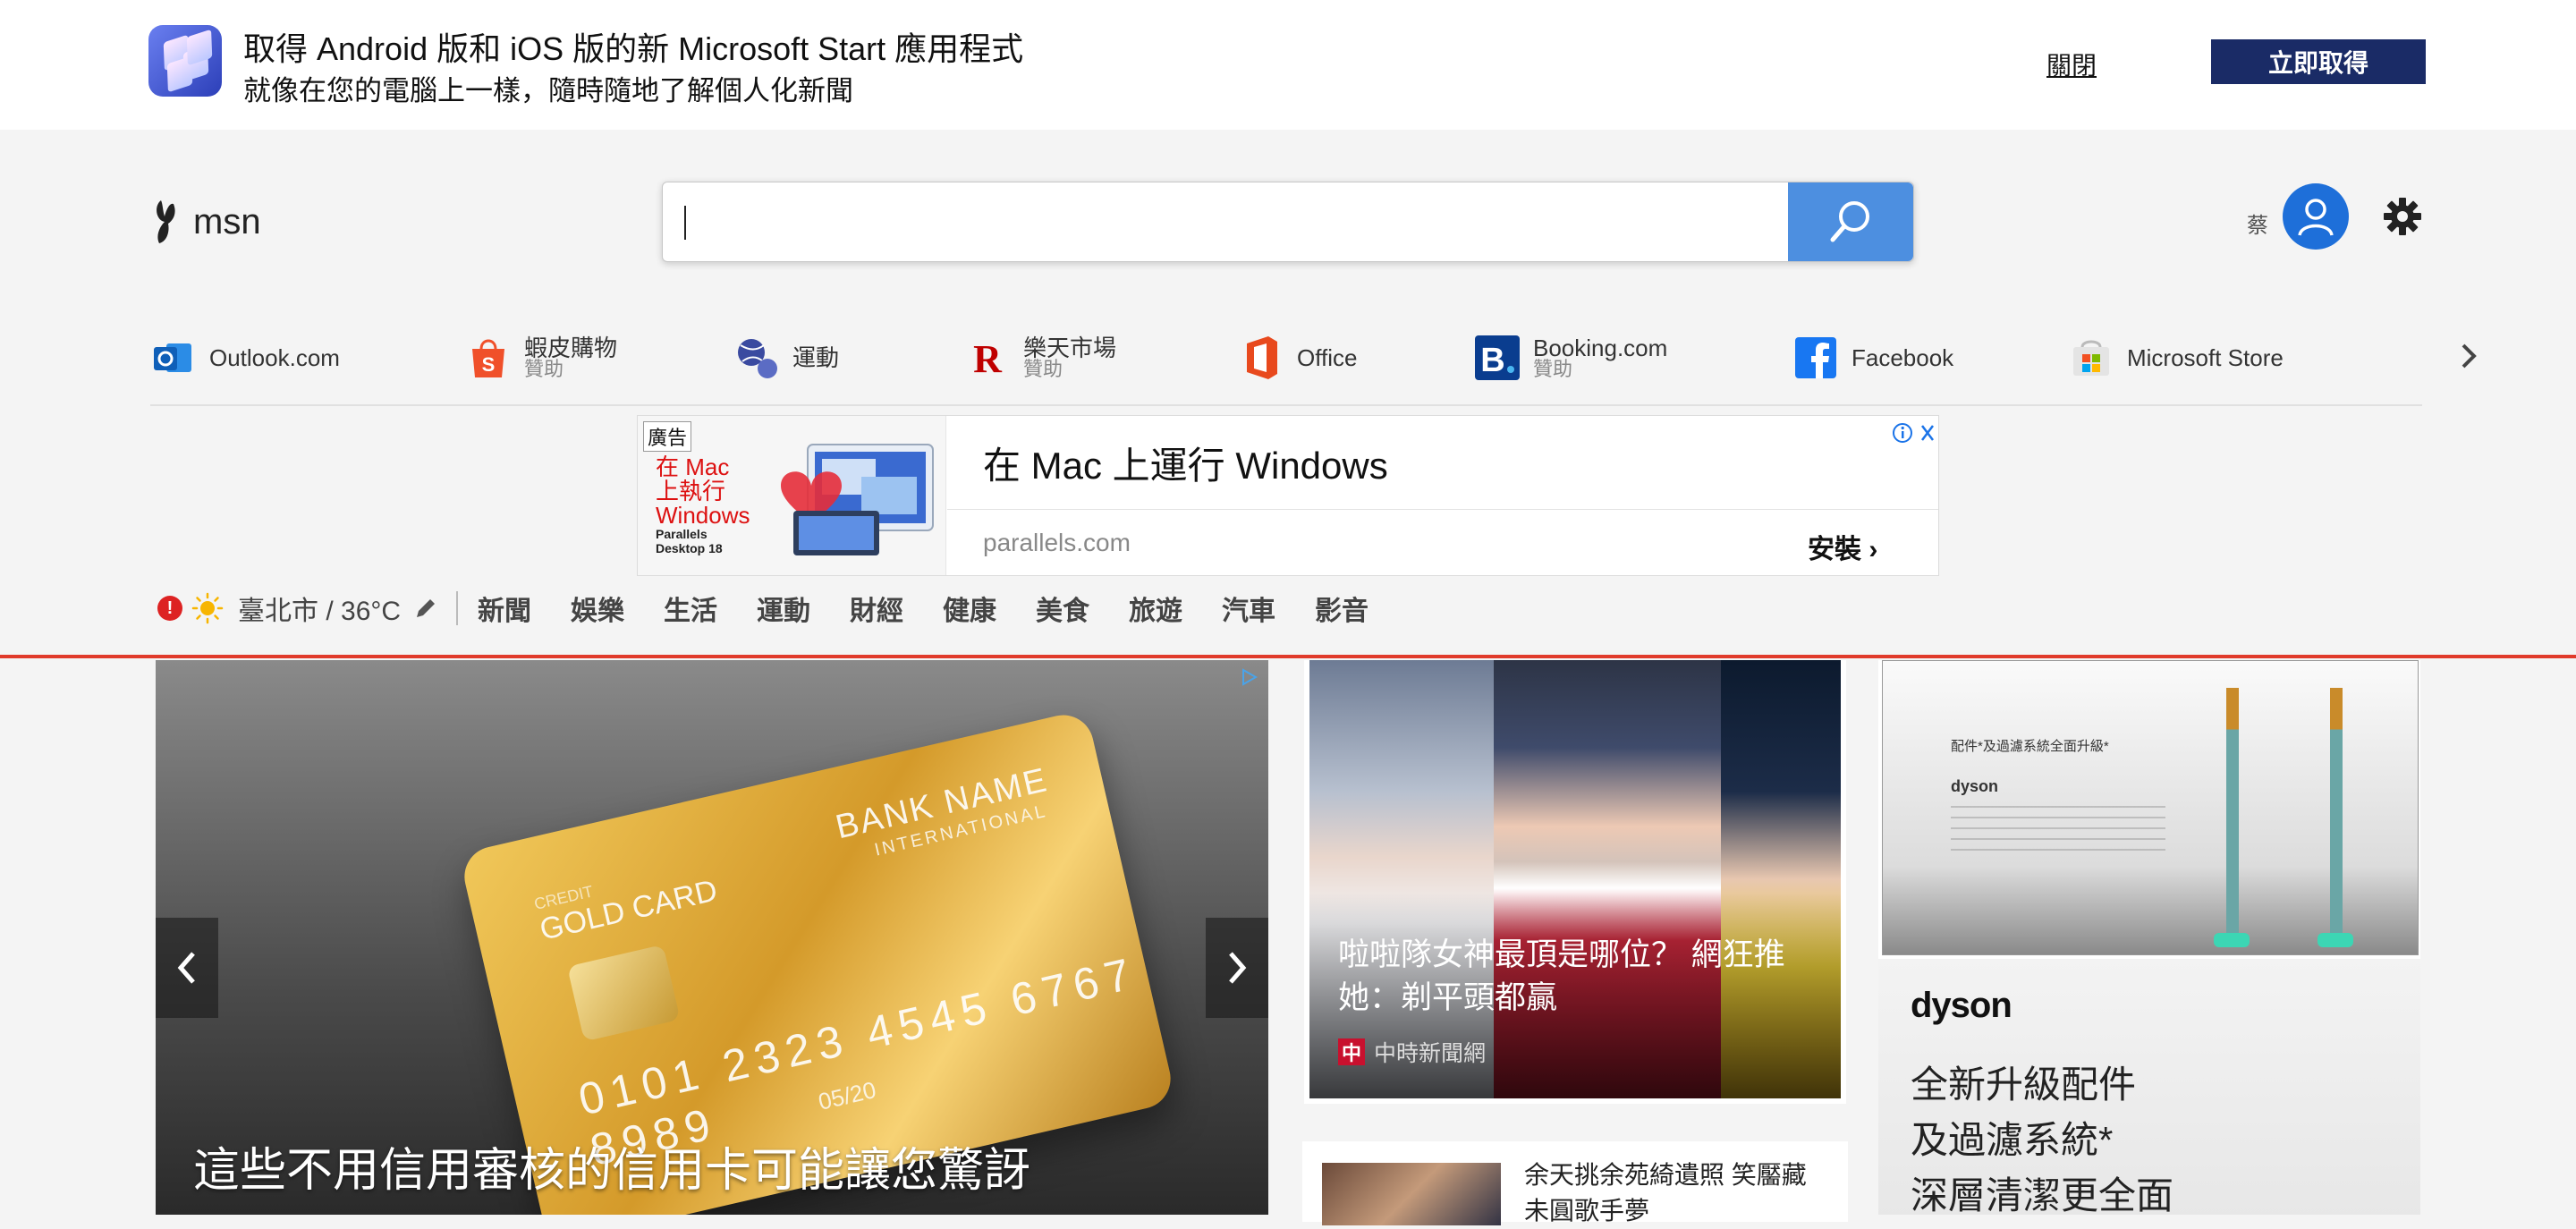  I want to click on dyson-caption: 配件*及過濾系統全面升級*, so click(2030, 746).